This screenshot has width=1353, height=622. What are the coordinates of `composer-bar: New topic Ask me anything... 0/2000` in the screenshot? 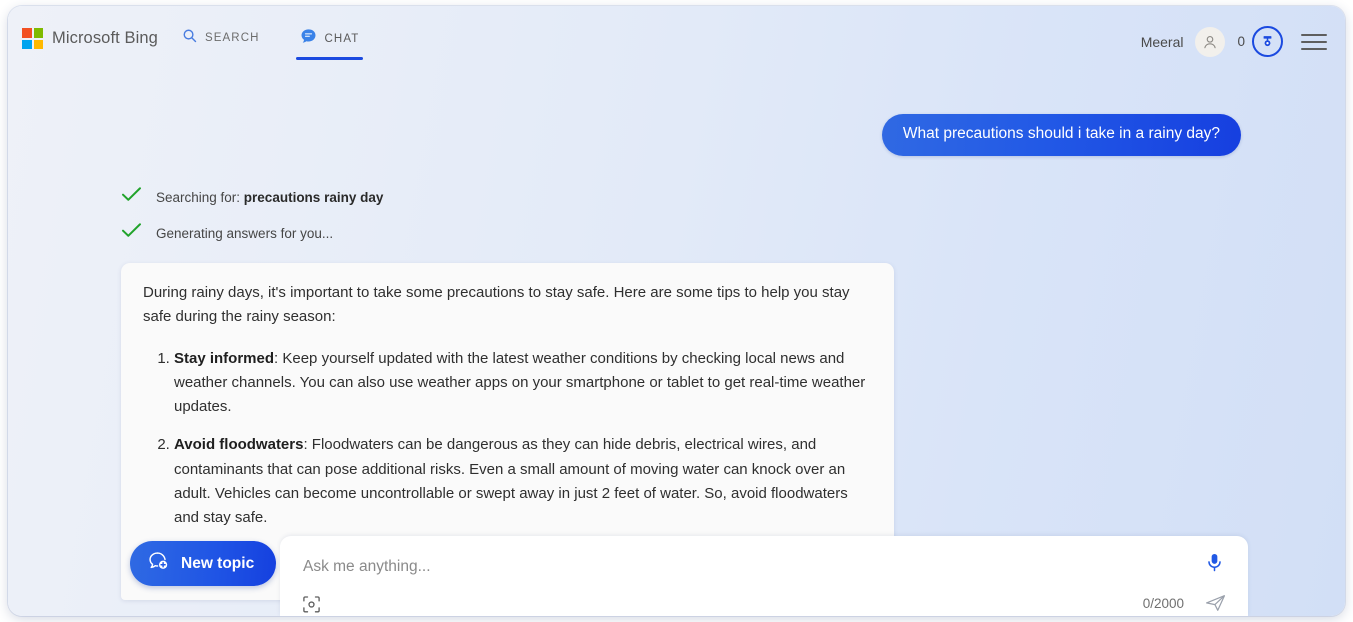 It's located at (676, 573).